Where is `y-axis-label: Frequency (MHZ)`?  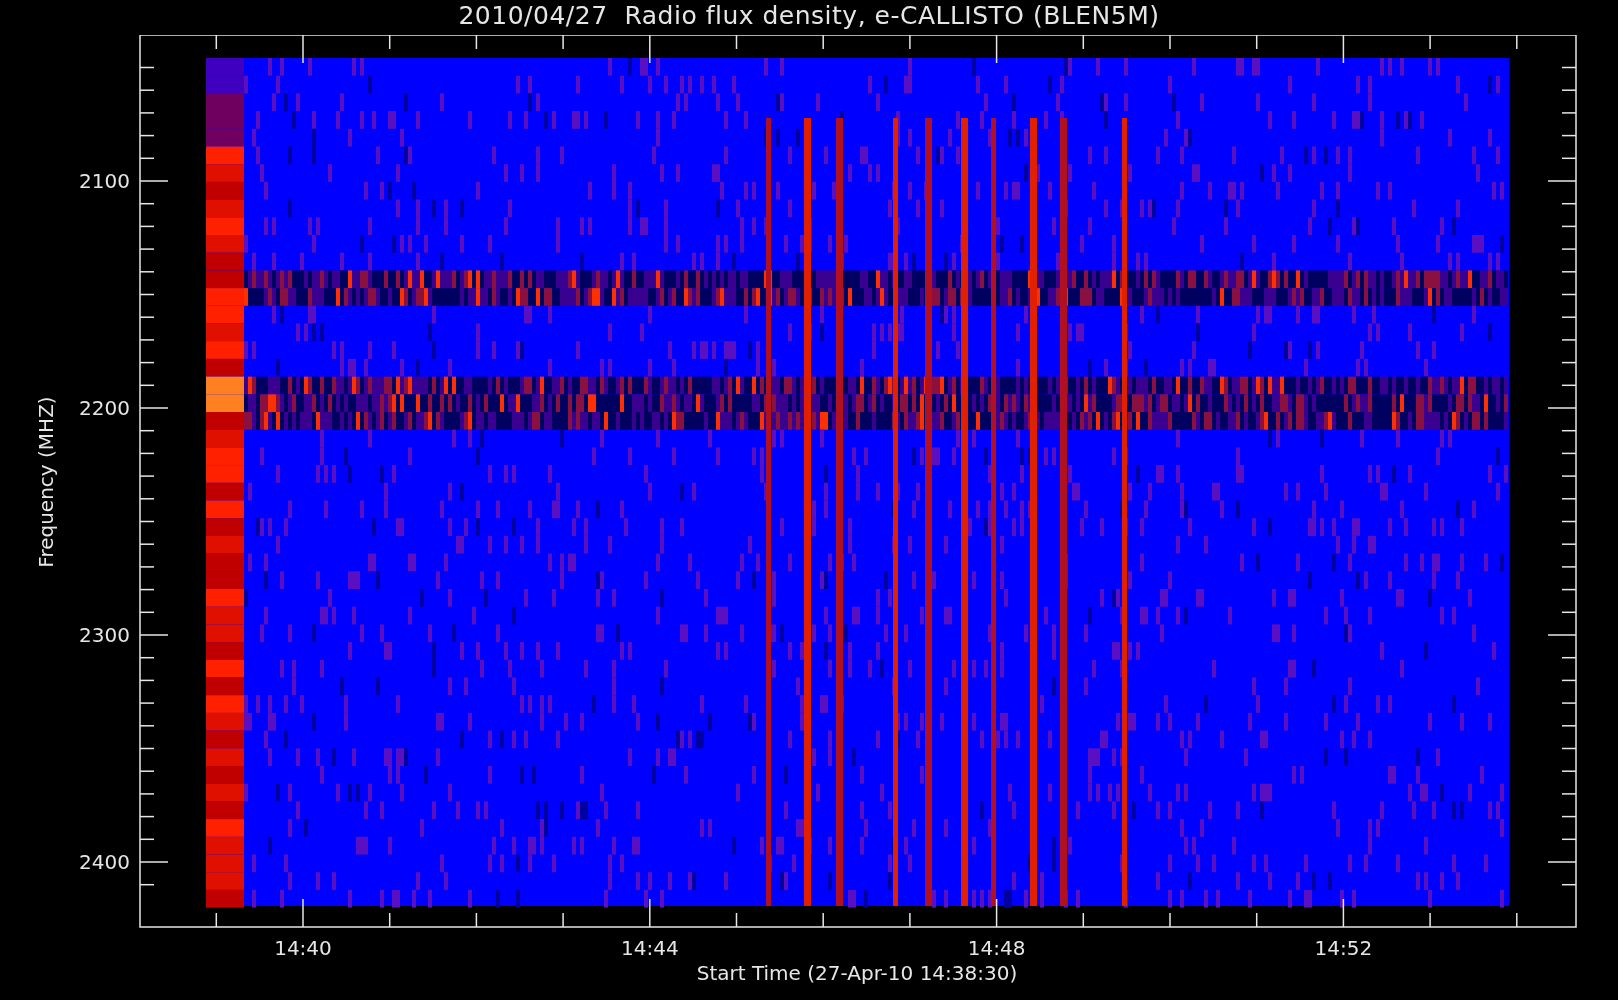
y-axis-label: Frequency (MHZ) is located at coordinates (46, 482).